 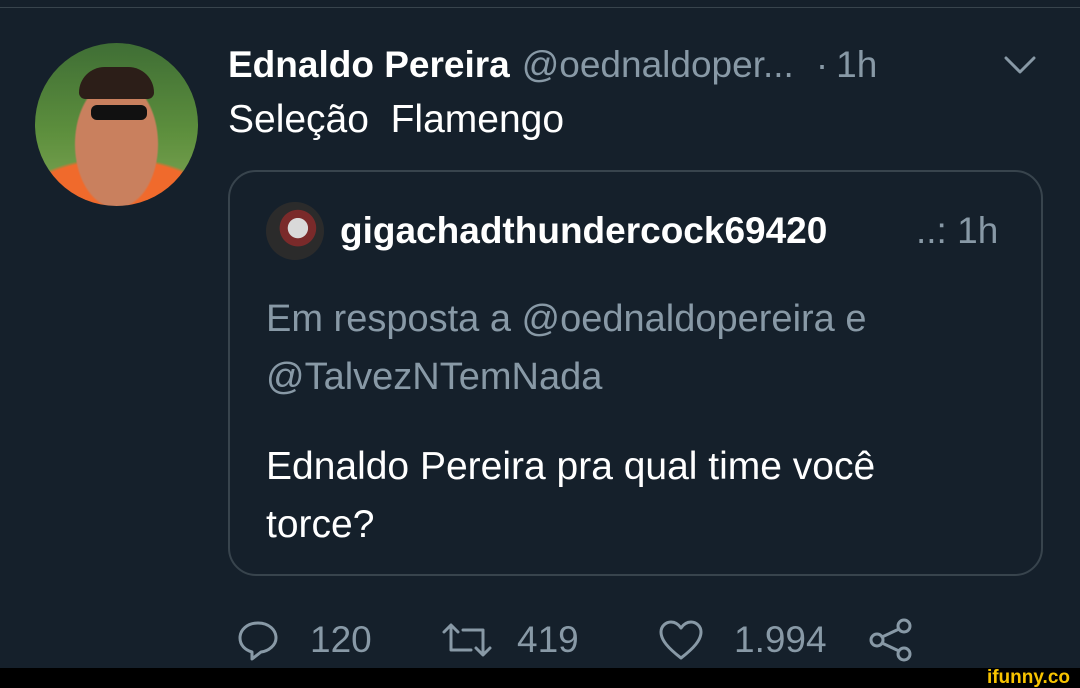 What do you see at coordinates (571, 466) in the screenshot?
I see `quoted-text-line: Ednaldo Pereira pra qual time você` at bounding box center [571, 466].